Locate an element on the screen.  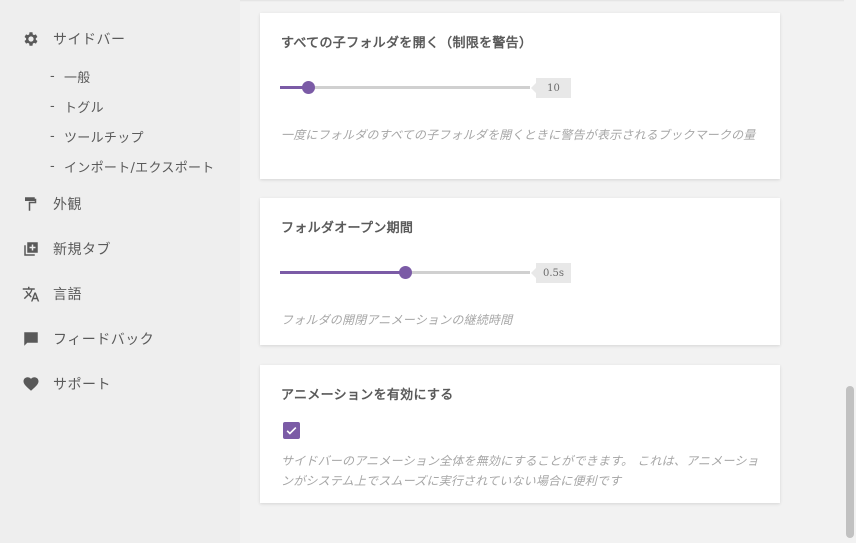
nav-item-new-tab: 新規タブ is located at coordinates (66, 249).